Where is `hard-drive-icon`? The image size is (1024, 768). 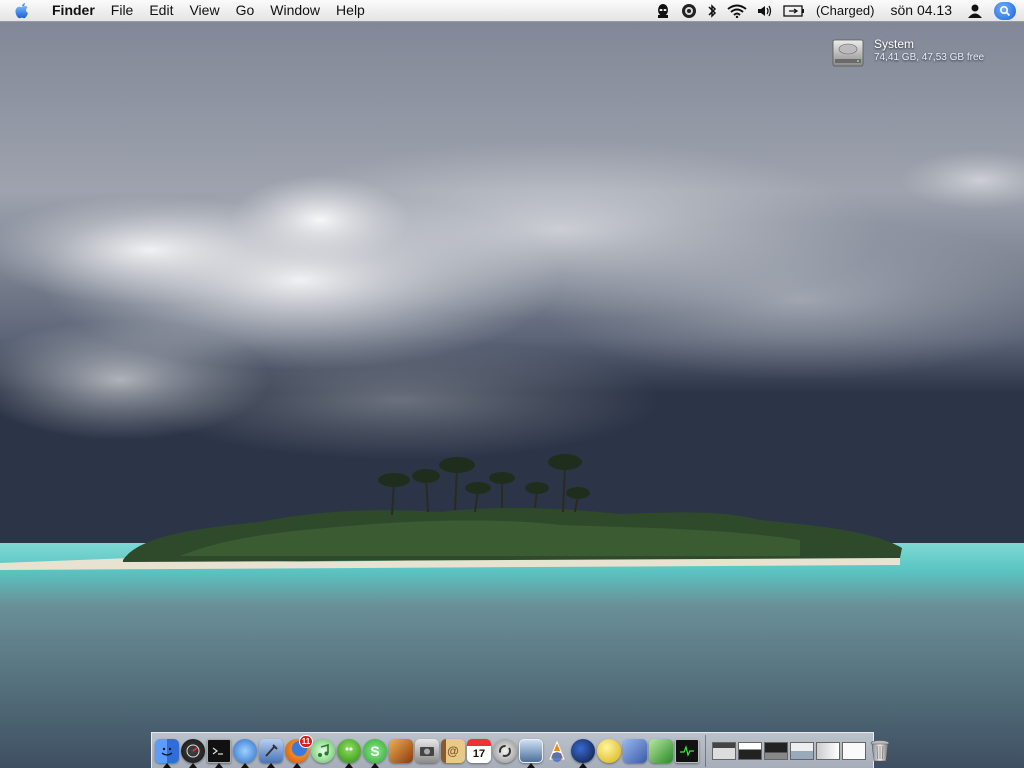 hard-drive-icon is located at coordinates (848, 52).